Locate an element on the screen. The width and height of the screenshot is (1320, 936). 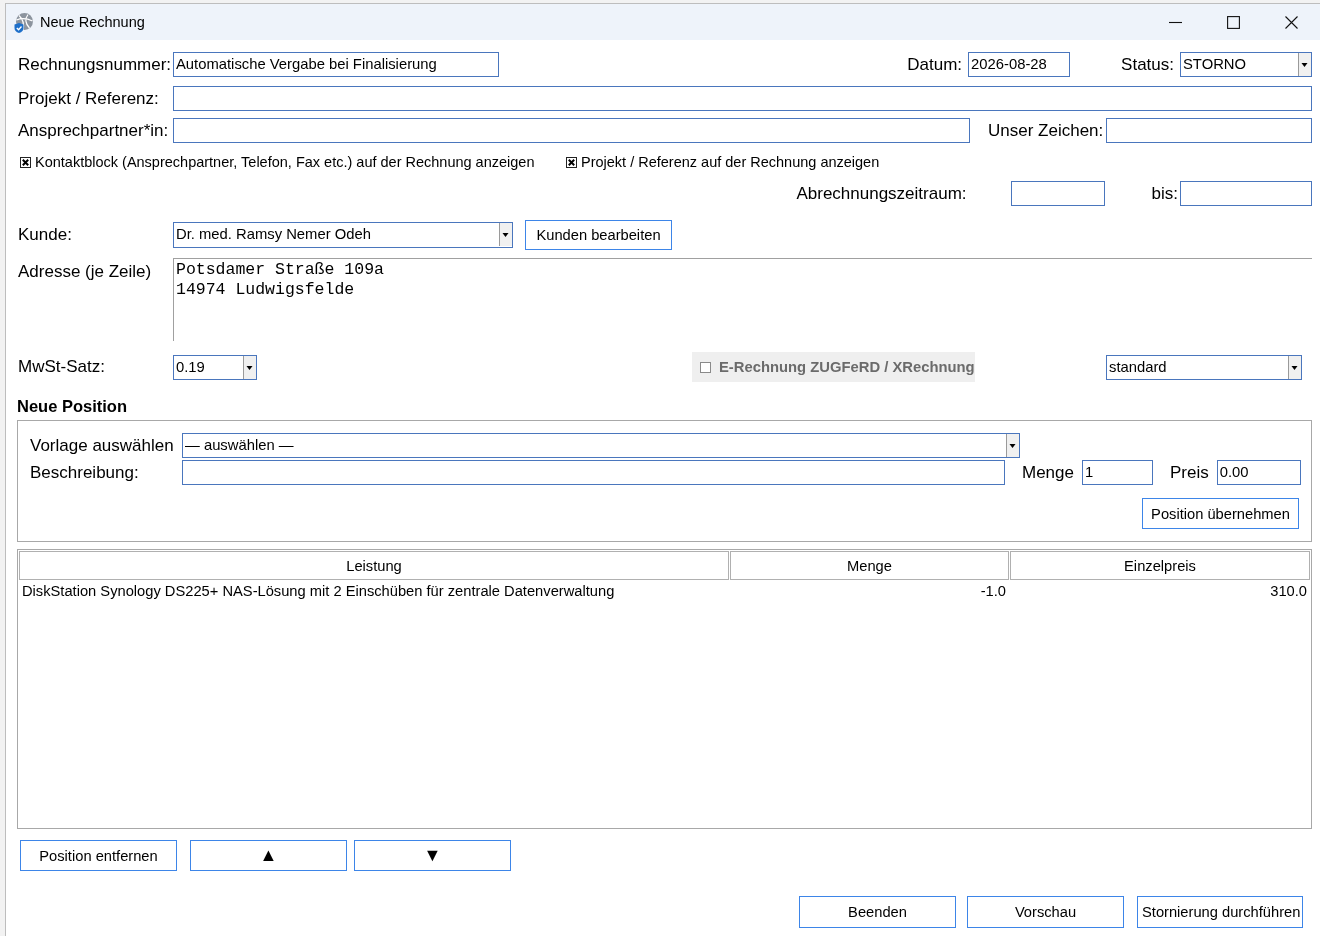
section-title: Neue Position is located at coordinates (72, 406).